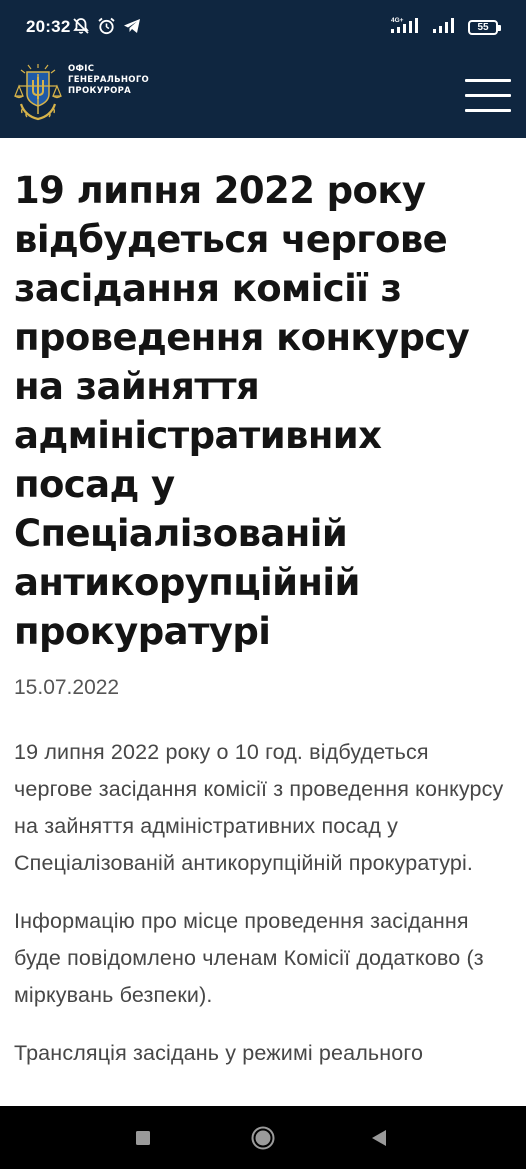 This screenshot has width=526, height=1169. I want to click on hamburger-menu-icon, so click(488, 96).